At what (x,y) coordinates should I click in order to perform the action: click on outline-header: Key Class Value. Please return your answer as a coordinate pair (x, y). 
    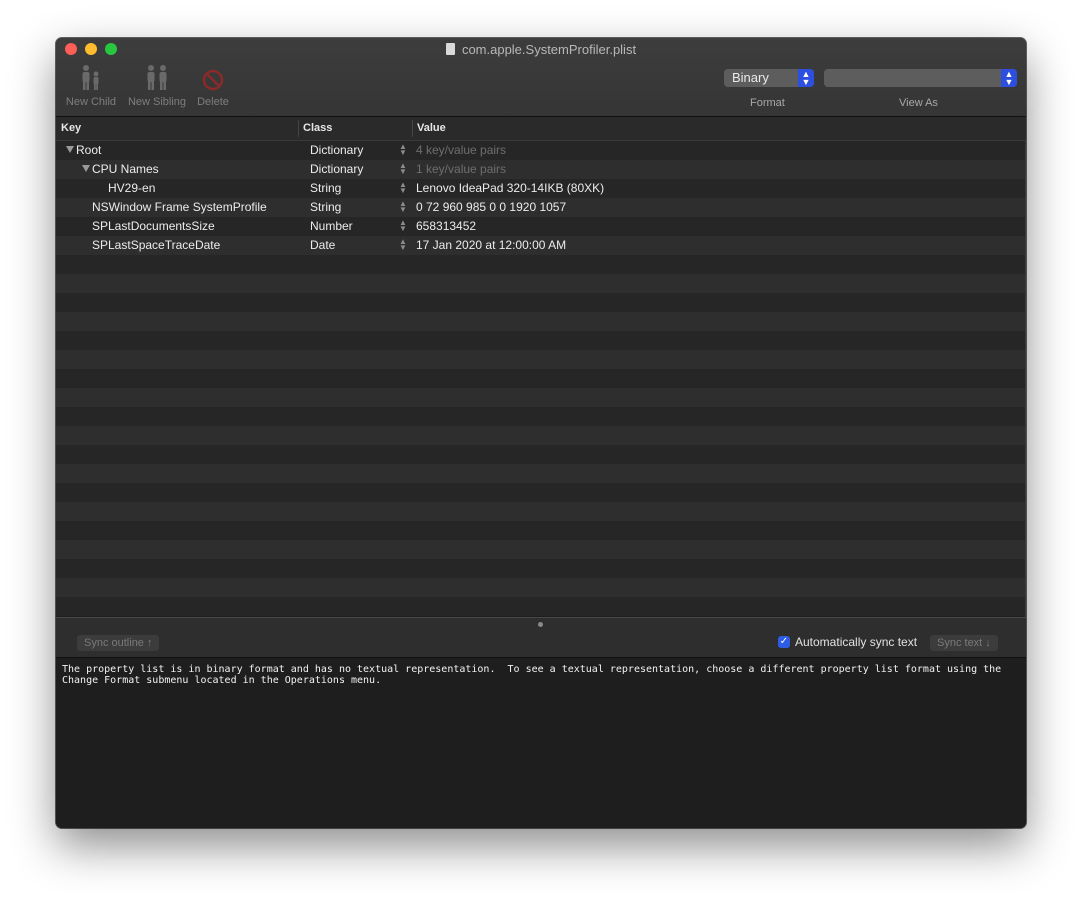
    Looking at the image, I should click on (541, 129).